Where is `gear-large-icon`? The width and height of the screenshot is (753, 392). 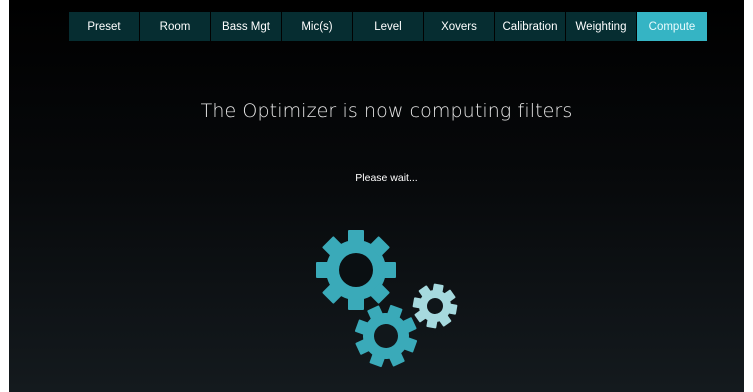 gear-large-icon is located at coordinates (356, 270).